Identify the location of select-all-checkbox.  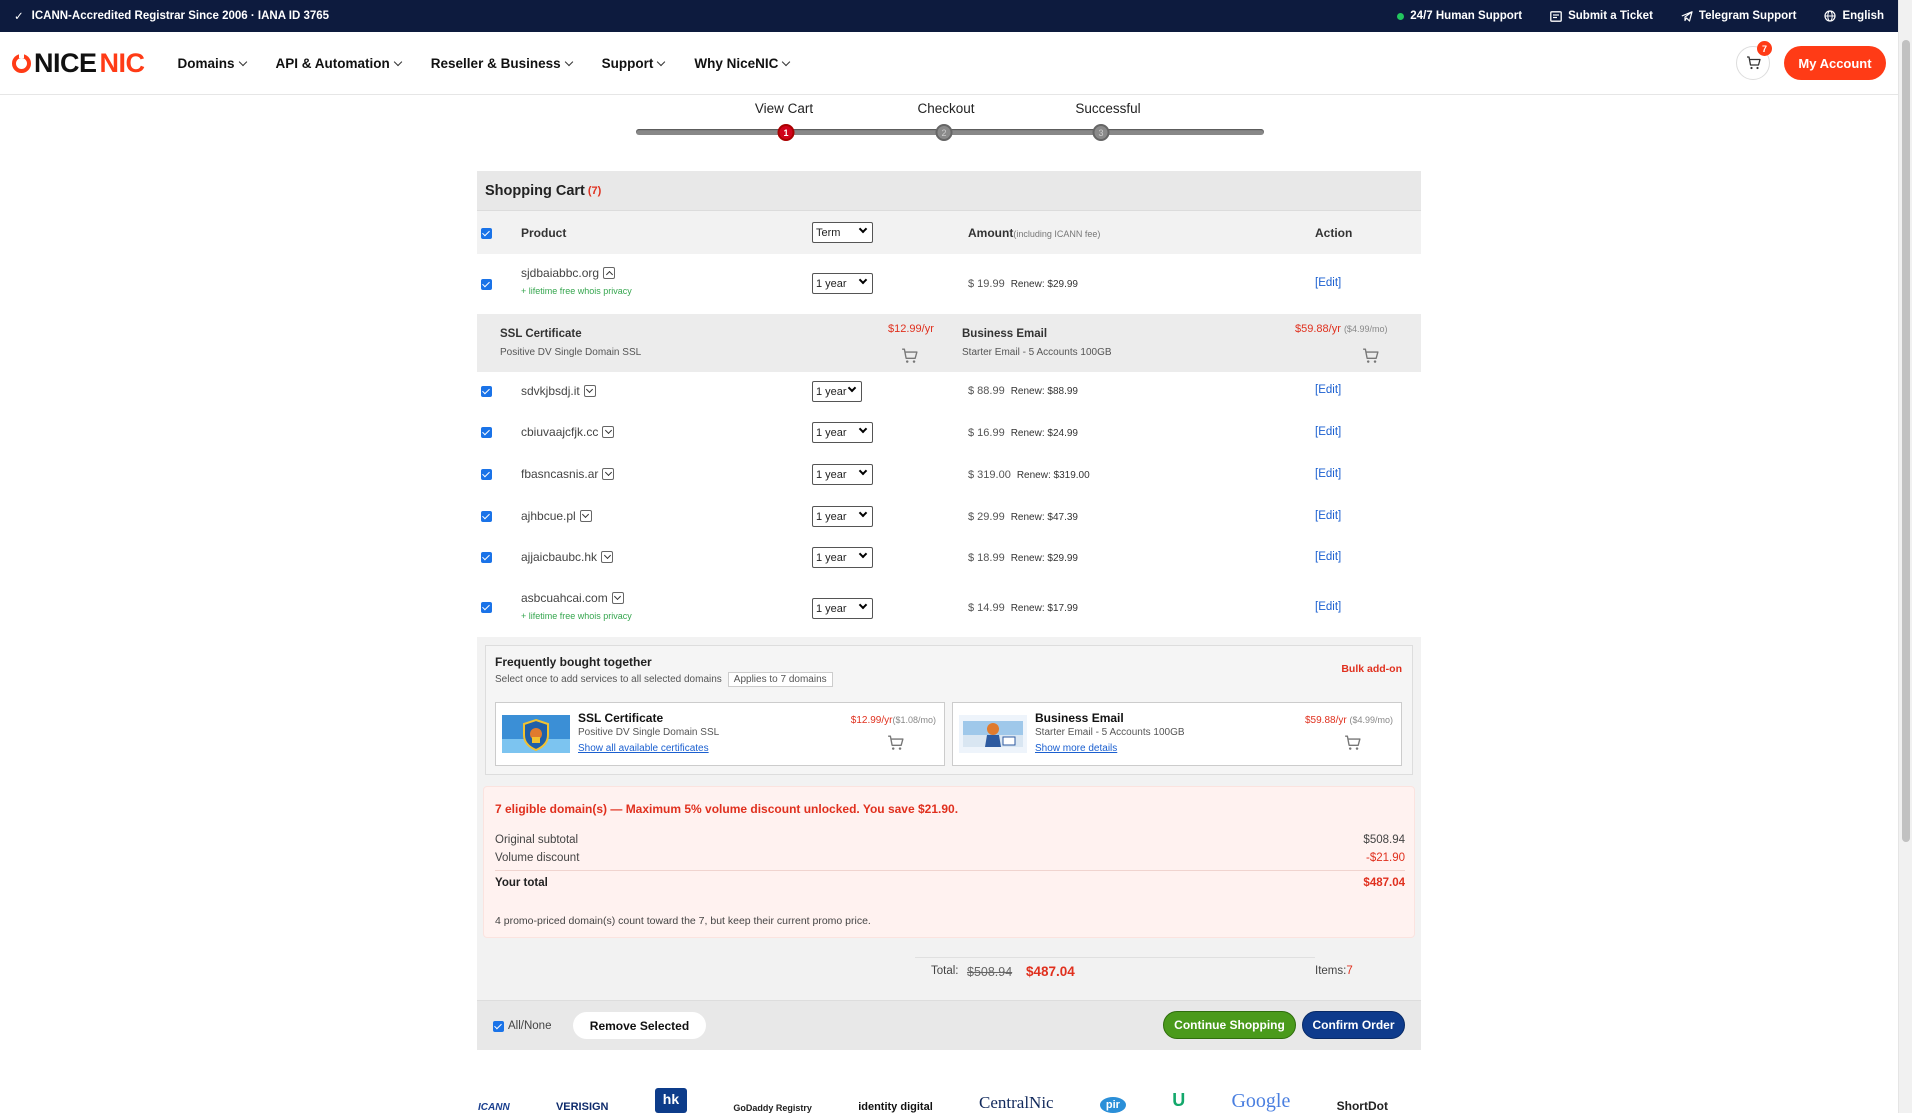
(486, 233).